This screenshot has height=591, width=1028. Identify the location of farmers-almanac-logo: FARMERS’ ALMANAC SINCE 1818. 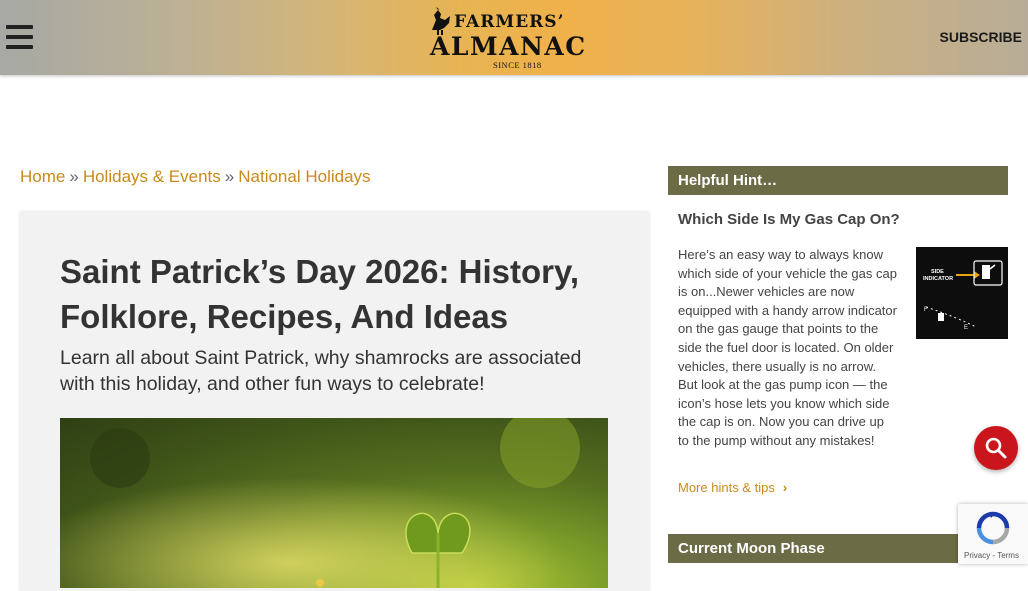
(514, 38).